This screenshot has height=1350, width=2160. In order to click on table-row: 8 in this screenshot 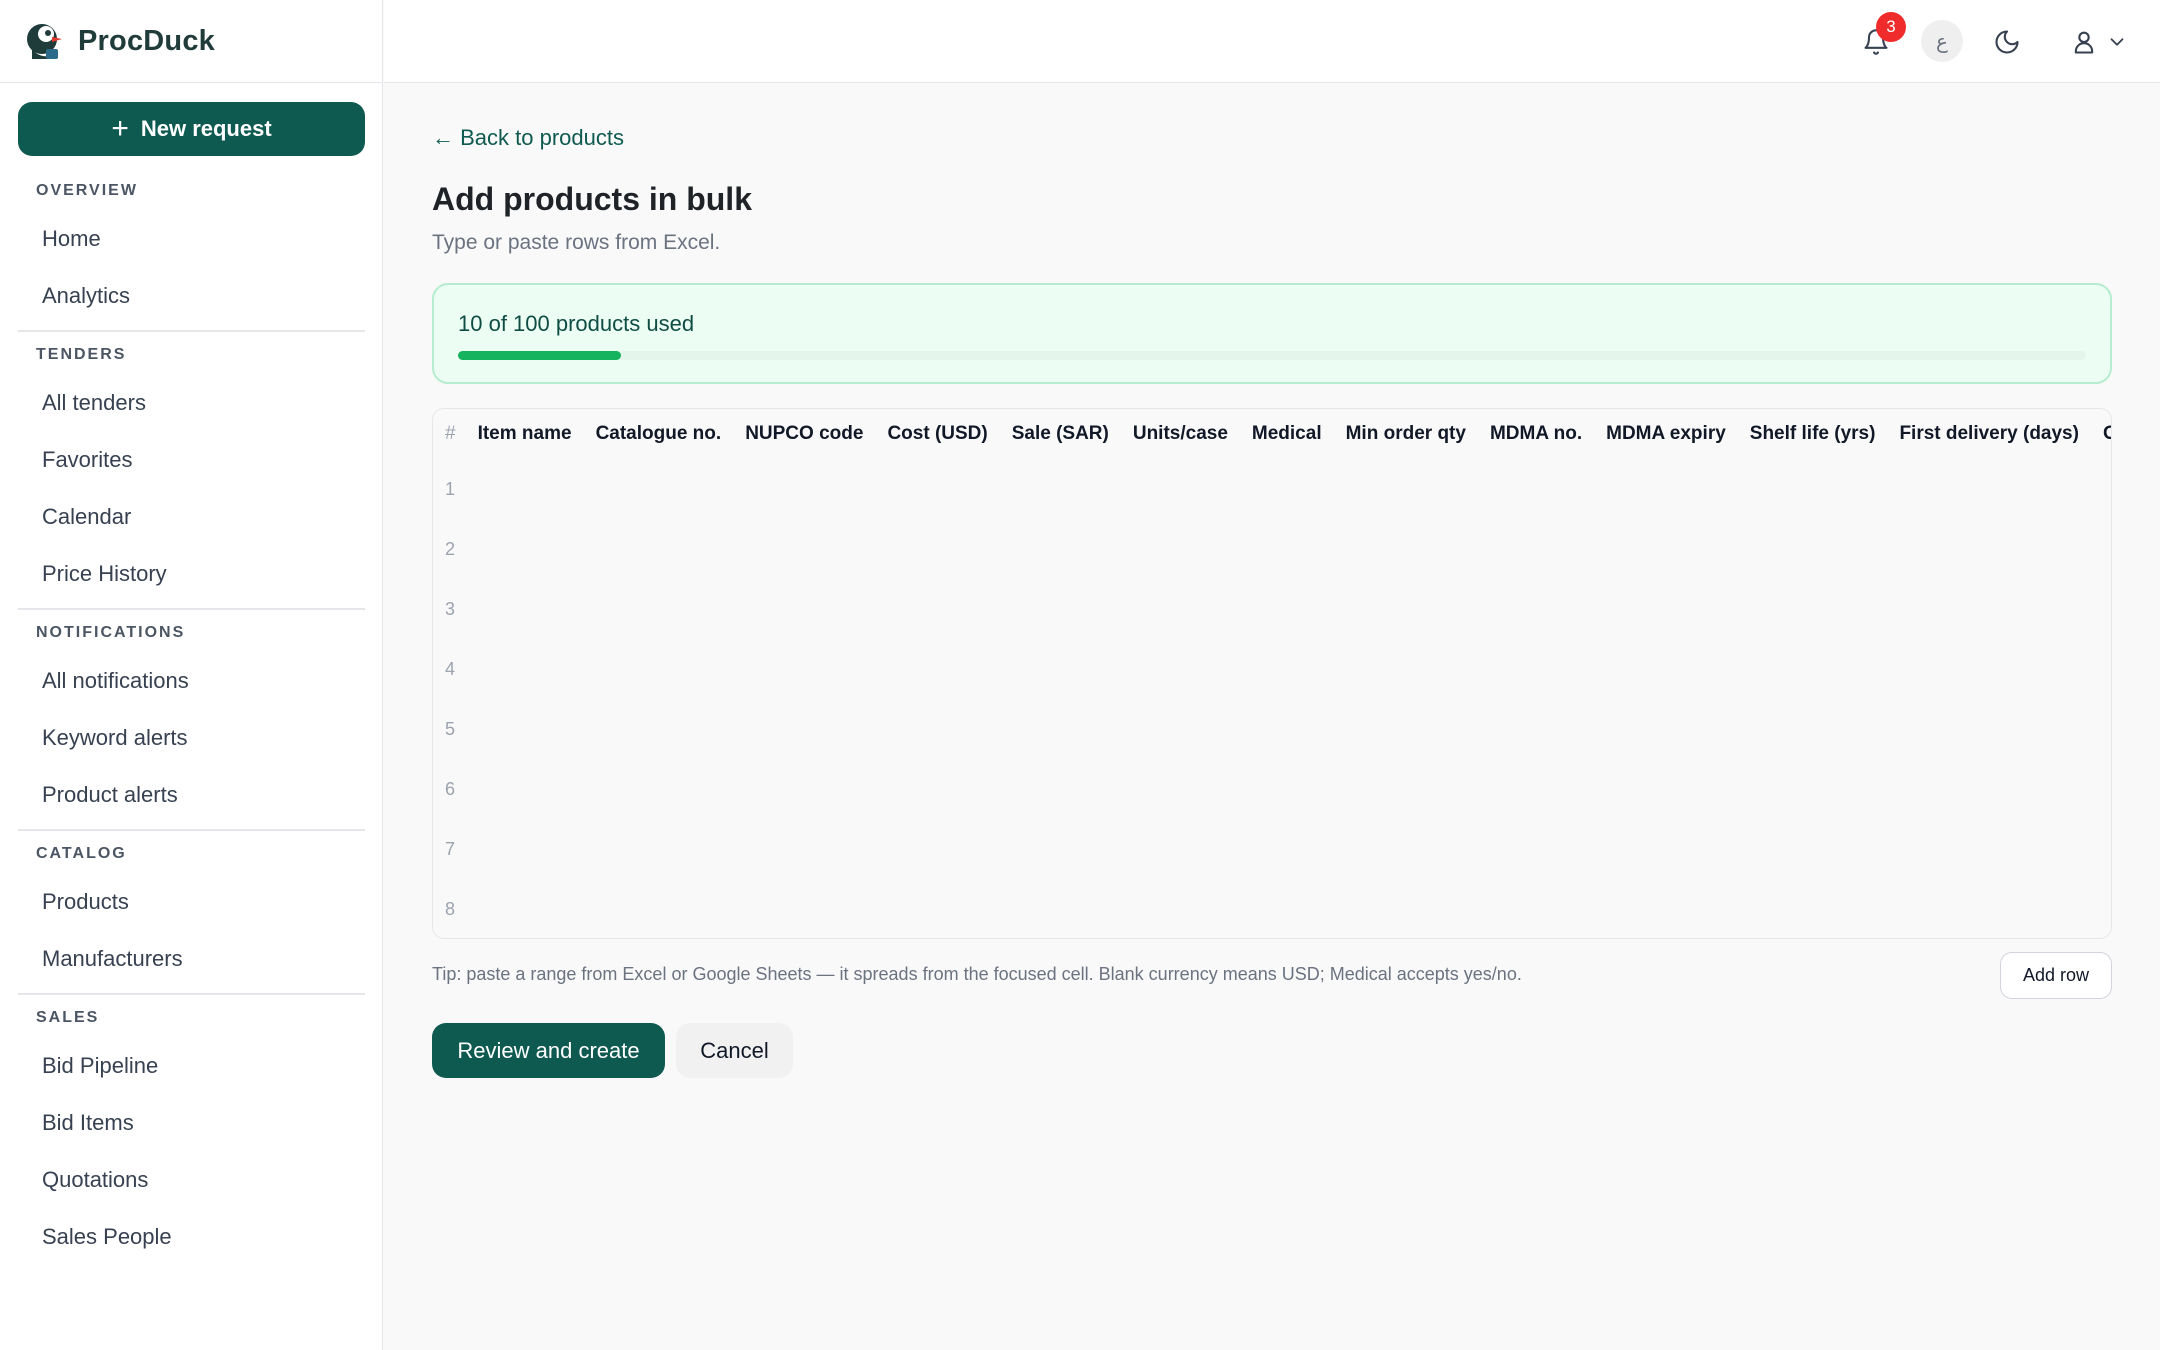, I will do `click(1272, 908)`.